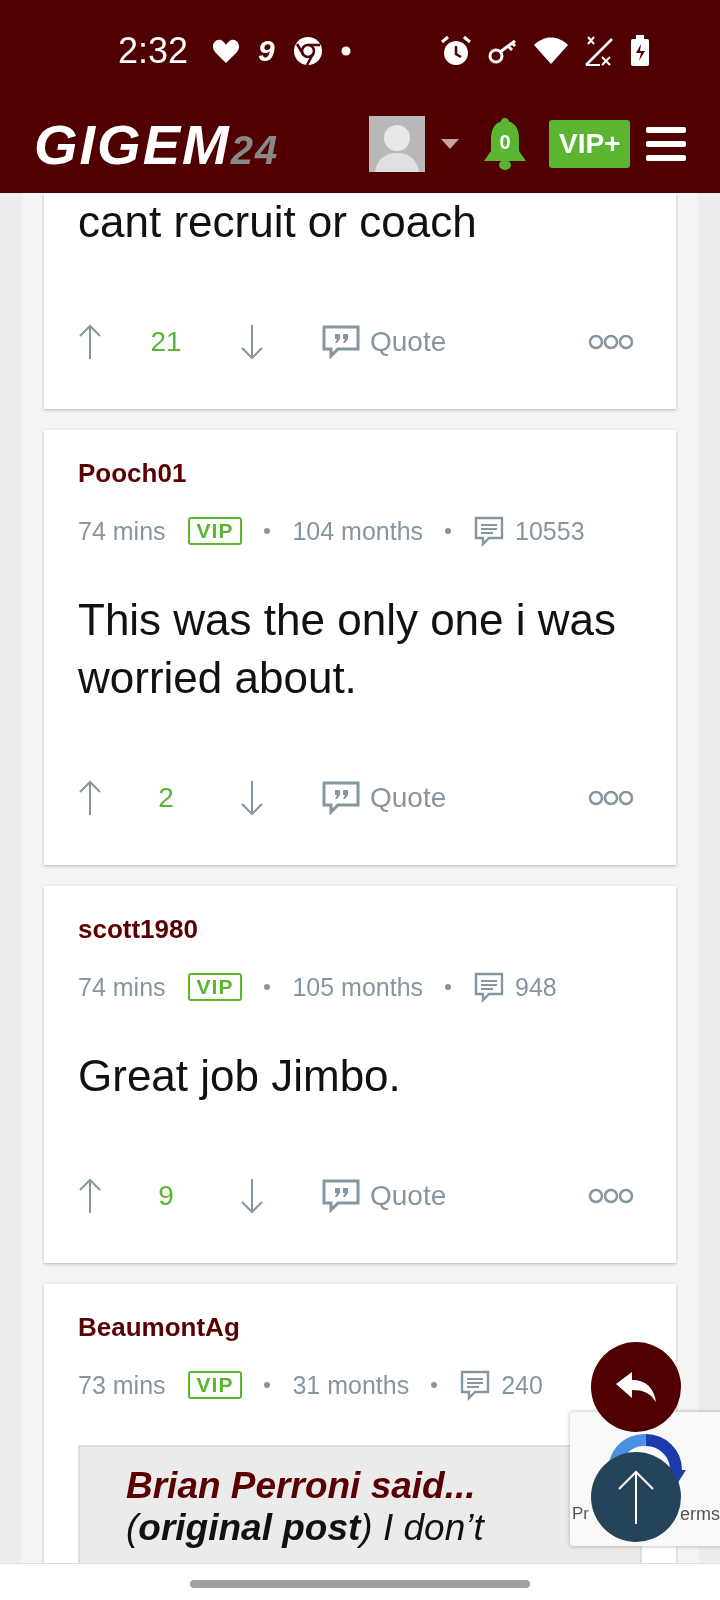  What do you see at coordinates (348, 649) in the screenshot?
I see `post-text: This was the only one i was worried about.` at bounding box center [348, 649].